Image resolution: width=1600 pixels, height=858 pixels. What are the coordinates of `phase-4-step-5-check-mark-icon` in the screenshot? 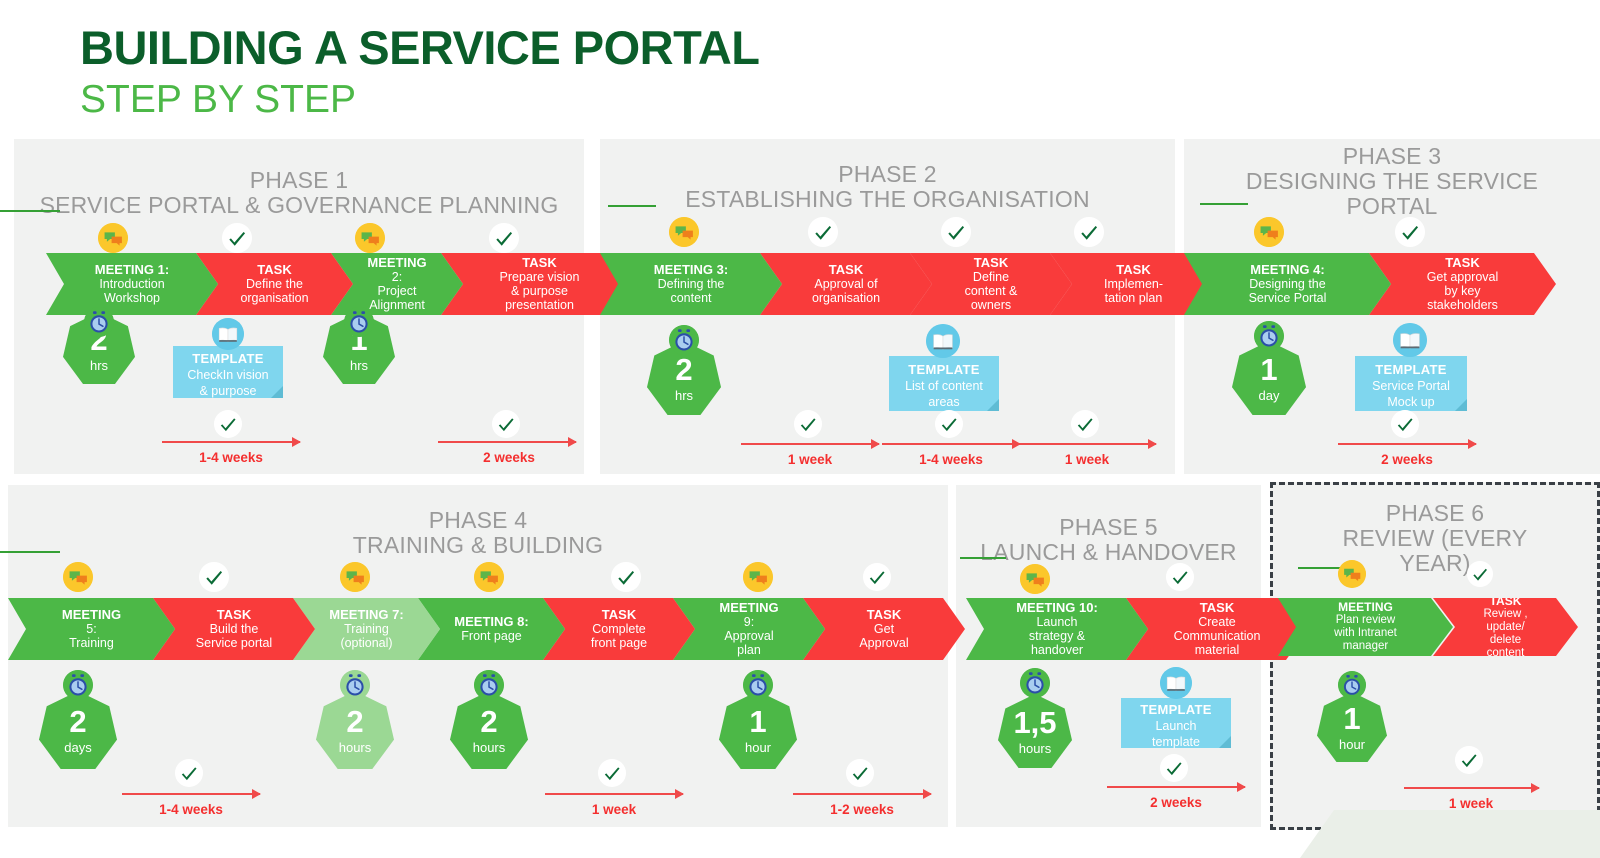 It's located at (626, 577).